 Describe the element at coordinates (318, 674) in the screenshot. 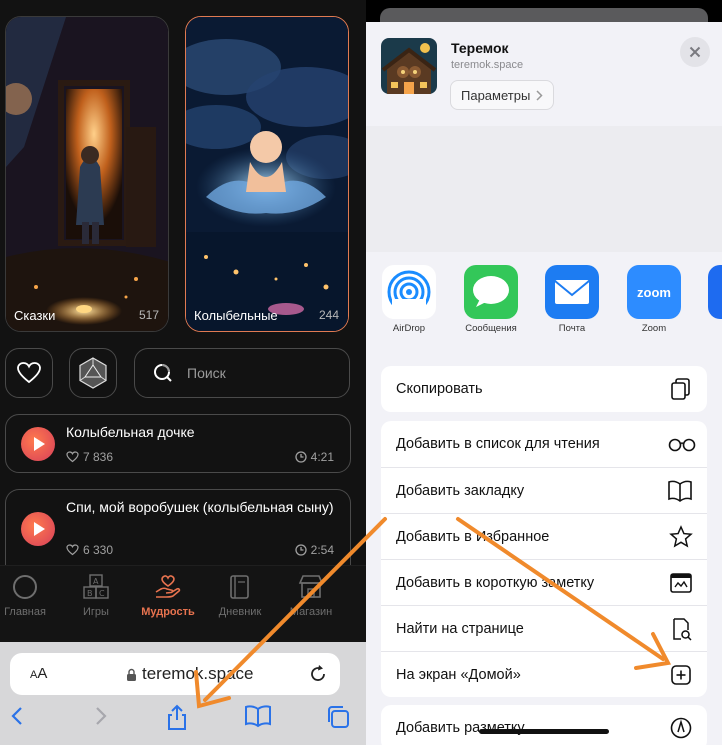

I see `reload-icon` at that location.